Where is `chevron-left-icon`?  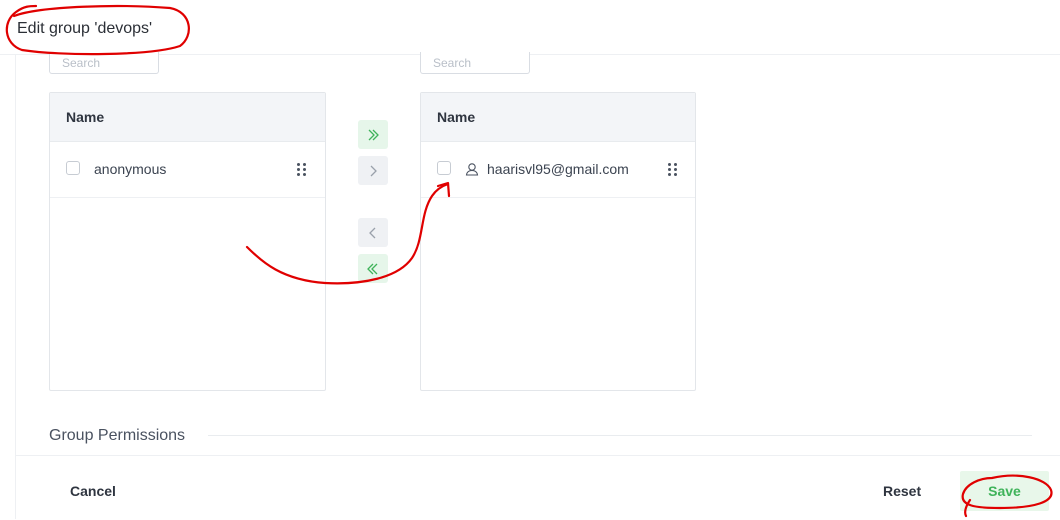 chevron-left-icon is located at coordinates (372, 232).